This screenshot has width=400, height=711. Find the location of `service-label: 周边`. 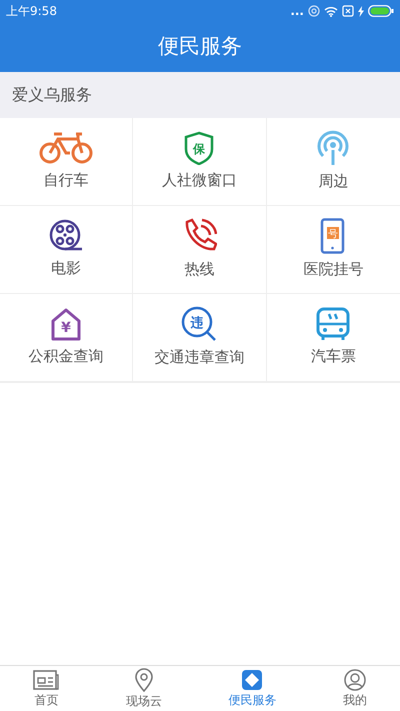

service-label: 周边 is located at coordinates (333, 181).